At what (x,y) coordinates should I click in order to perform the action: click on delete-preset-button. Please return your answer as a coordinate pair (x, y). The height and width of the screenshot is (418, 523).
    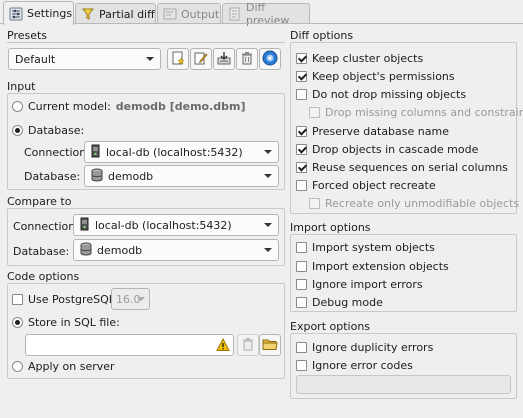
    Looking at the image, I should click on (247, 59).